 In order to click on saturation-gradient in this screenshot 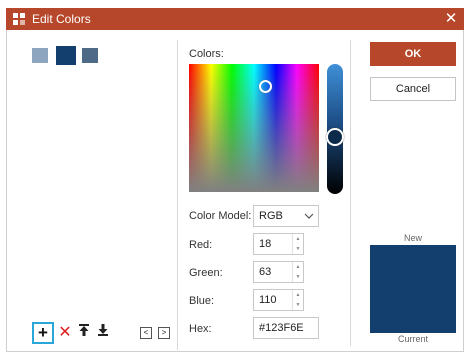, I will do `click(254, 128)`.